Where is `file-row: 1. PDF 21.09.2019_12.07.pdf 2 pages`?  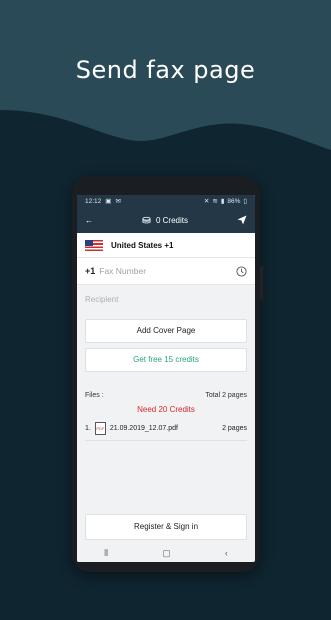 file-row: 1. PDF 21.09.2019_12.07.pdf 2 pages is located at coordinates (166, 428).